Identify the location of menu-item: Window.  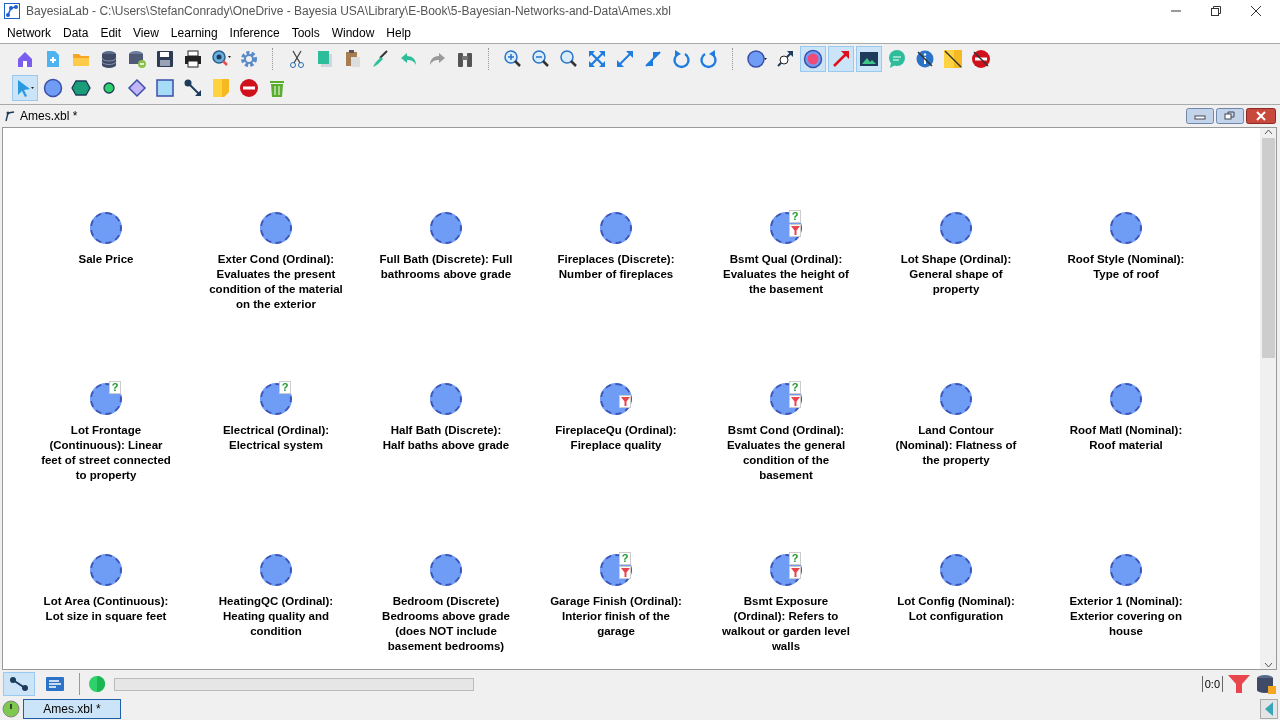
(353, 32).